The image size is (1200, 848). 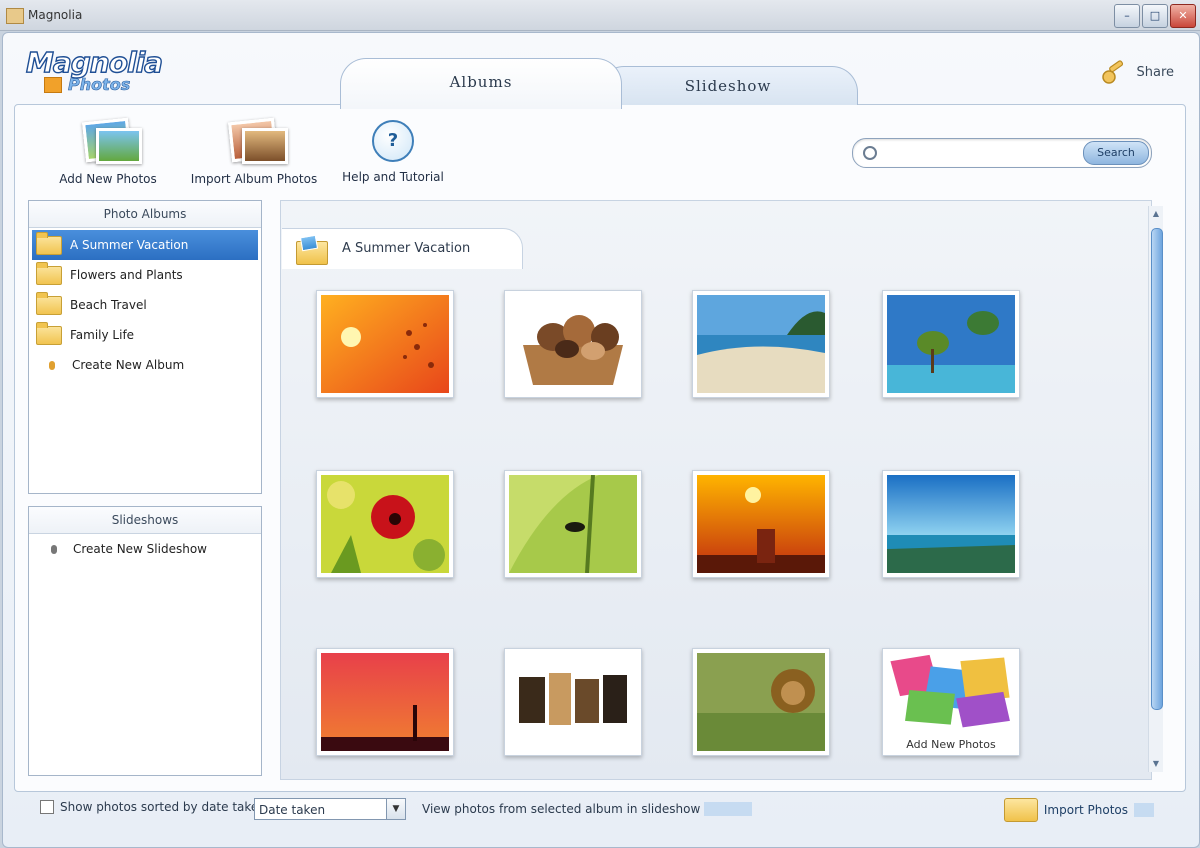 I want to click on poppy-photo, so click(x=385, y=524).